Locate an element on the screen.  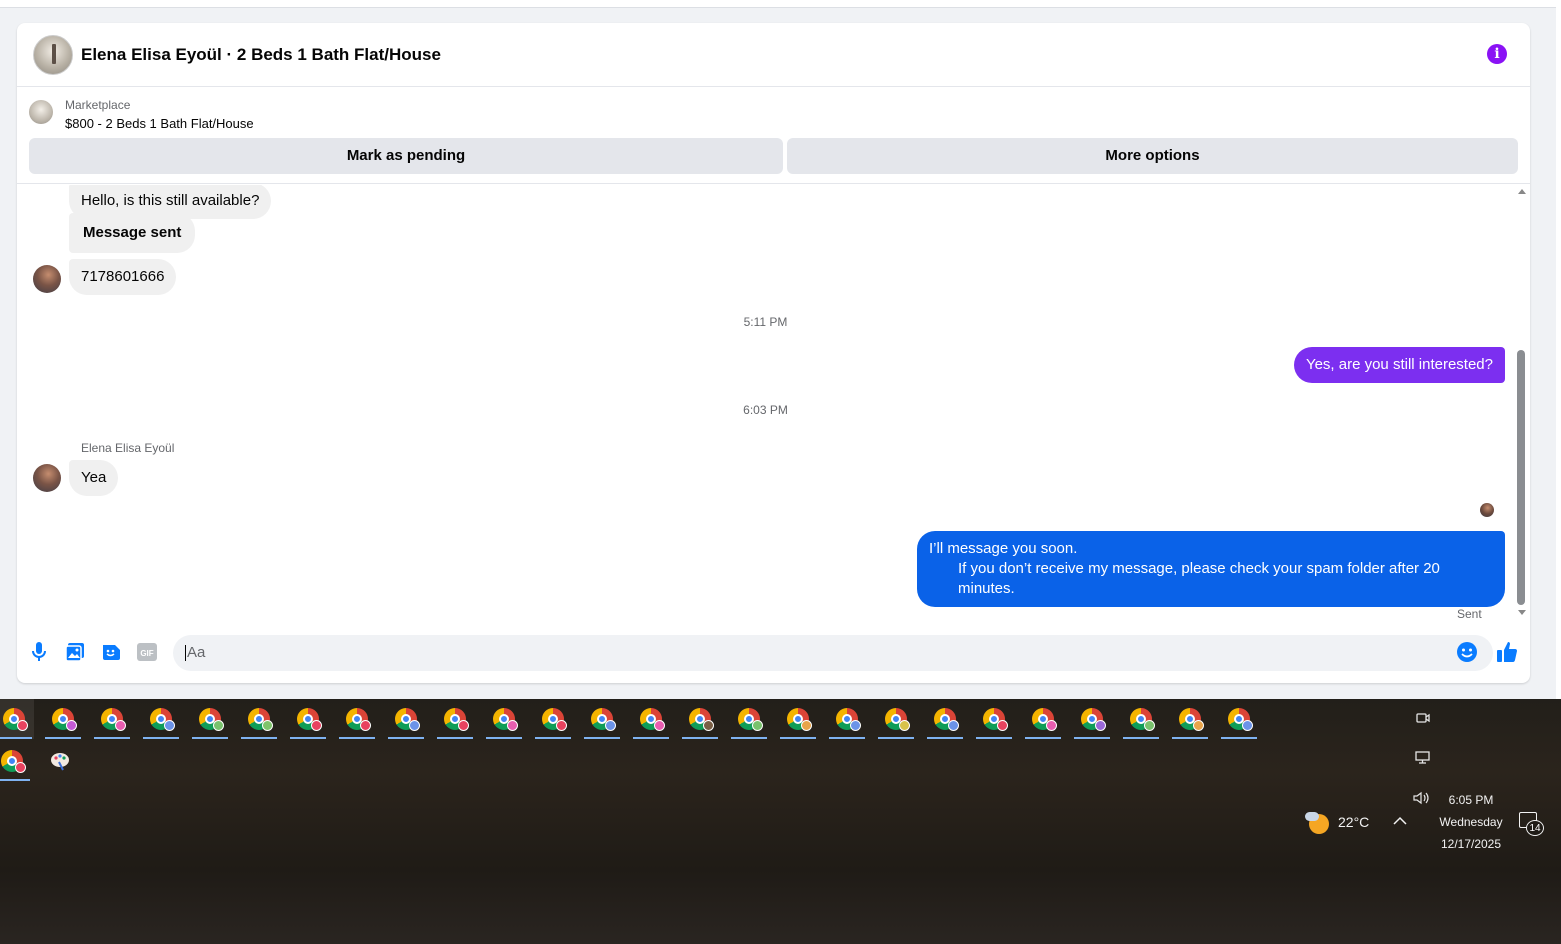
microphone-icon is located at coordinates (39, 652).